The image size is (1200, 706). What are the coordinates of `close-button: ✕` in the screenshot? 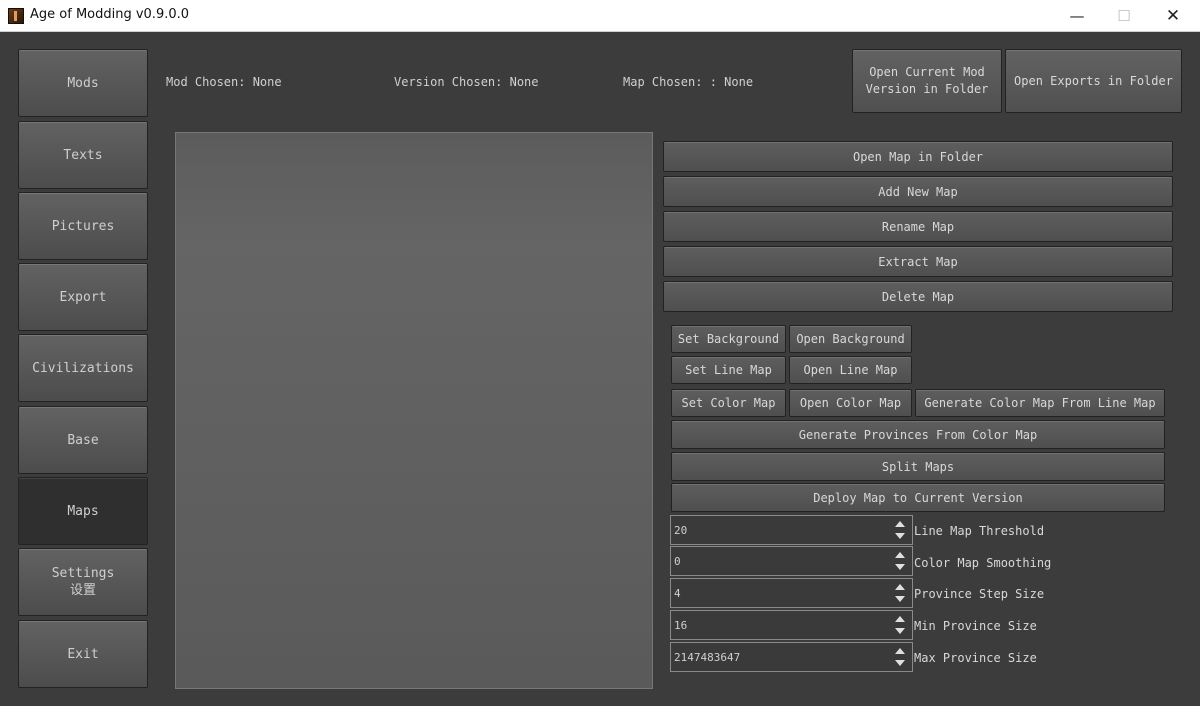 It's located at (1173, 16).